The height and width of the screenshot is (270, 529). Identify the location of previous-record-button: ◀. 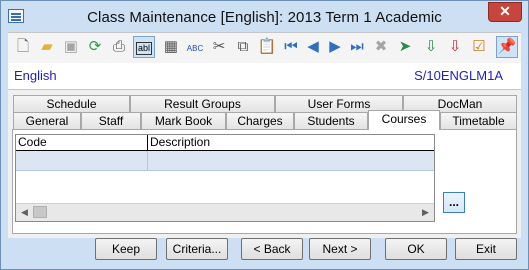
(313, 47).